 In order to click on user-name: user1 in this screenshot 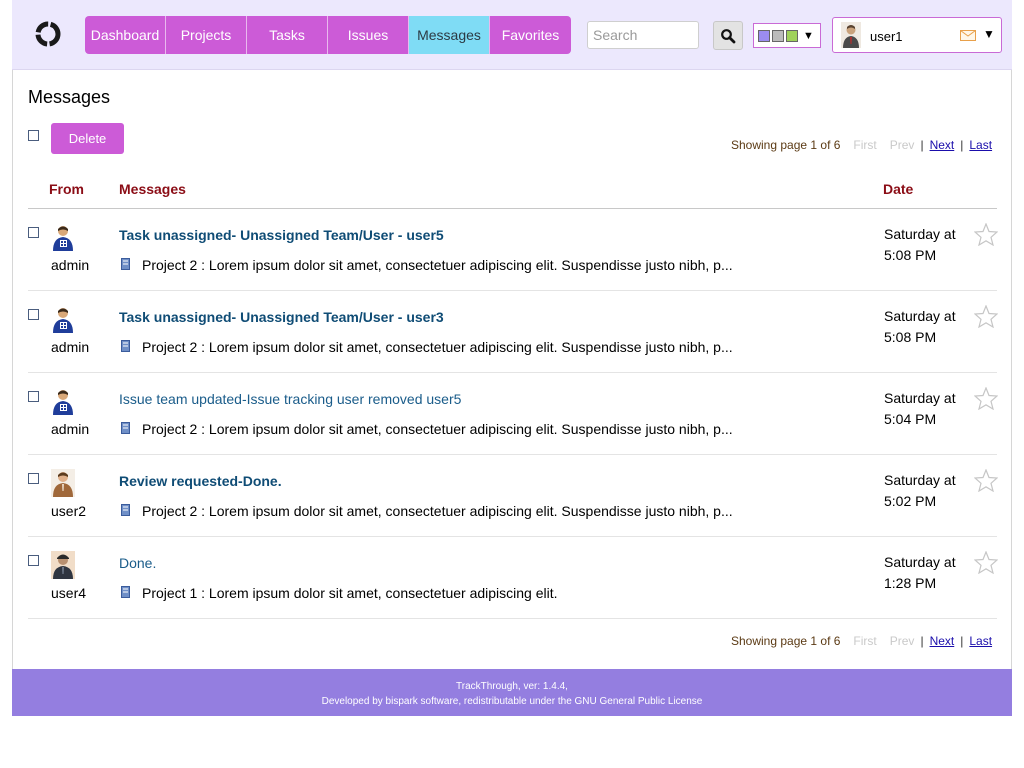, I will do `click(886, 36)`.